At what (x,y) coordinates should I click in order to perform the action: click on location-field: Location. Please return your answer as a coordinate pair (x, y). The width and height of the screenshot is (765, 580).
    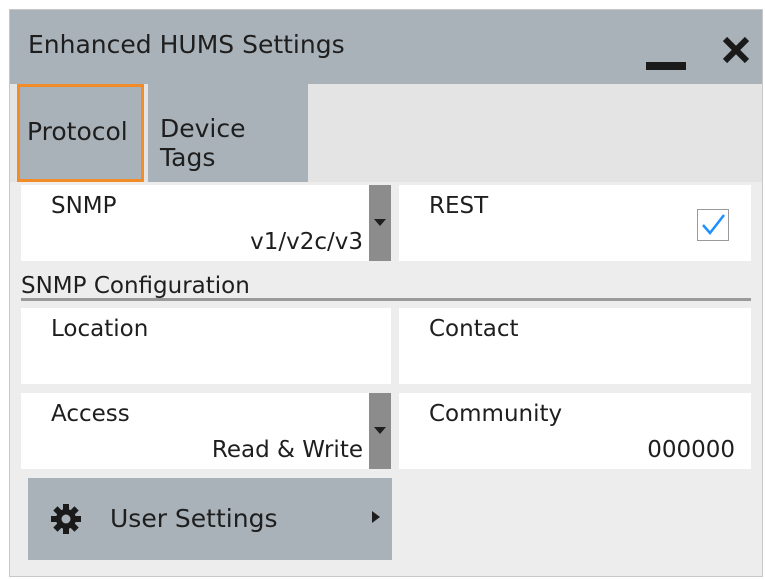
    Looking at the image, I should click on (206, 346).